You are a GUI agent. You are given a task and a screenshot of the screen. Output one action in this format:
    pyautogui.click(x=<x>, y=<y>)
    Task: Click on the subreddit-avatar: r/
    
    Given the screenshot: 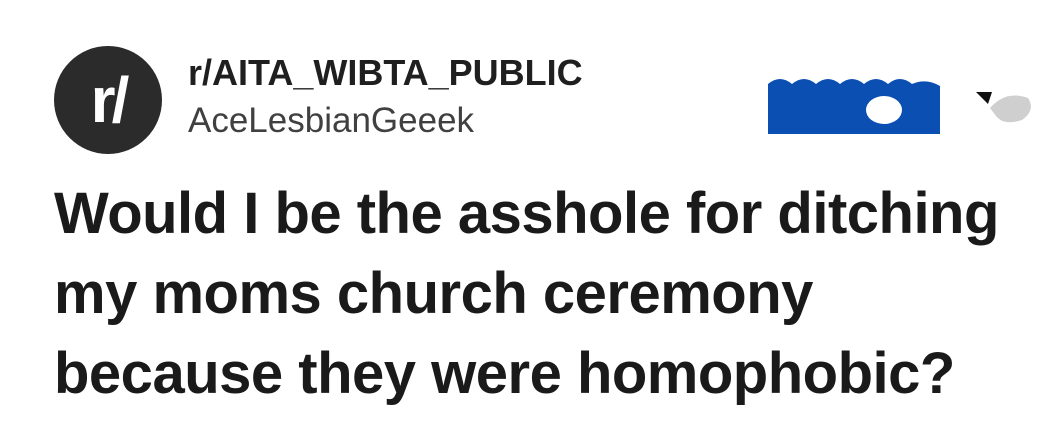 What is the action you would take?
    pyautogui.click(x=108, y=100)
    